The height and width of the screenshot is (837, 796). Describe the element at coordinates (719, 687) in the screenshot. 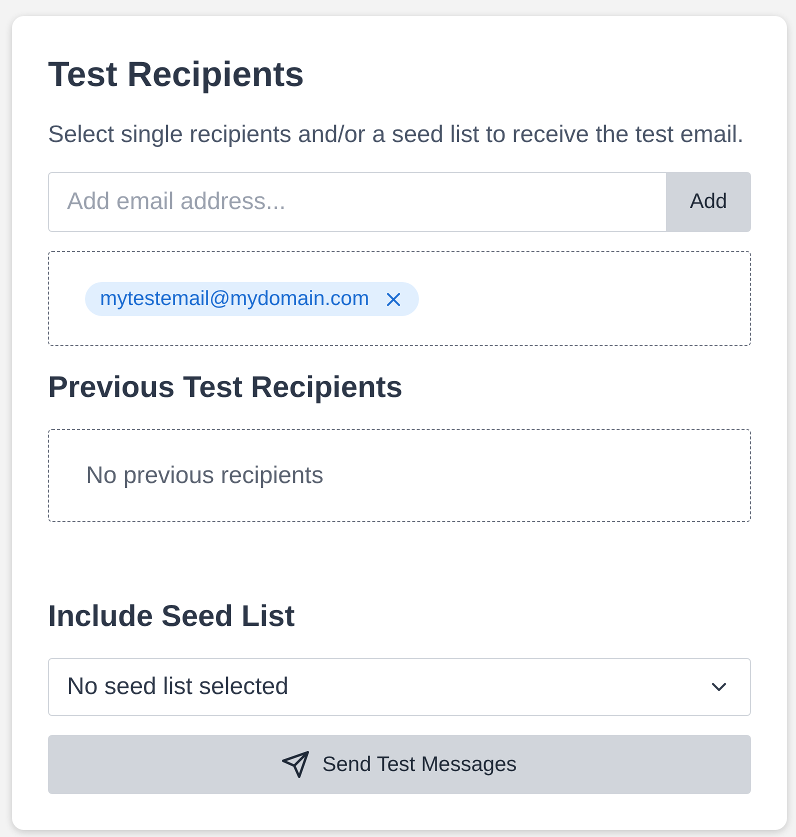

I see `chevron-down-icon` at that location.